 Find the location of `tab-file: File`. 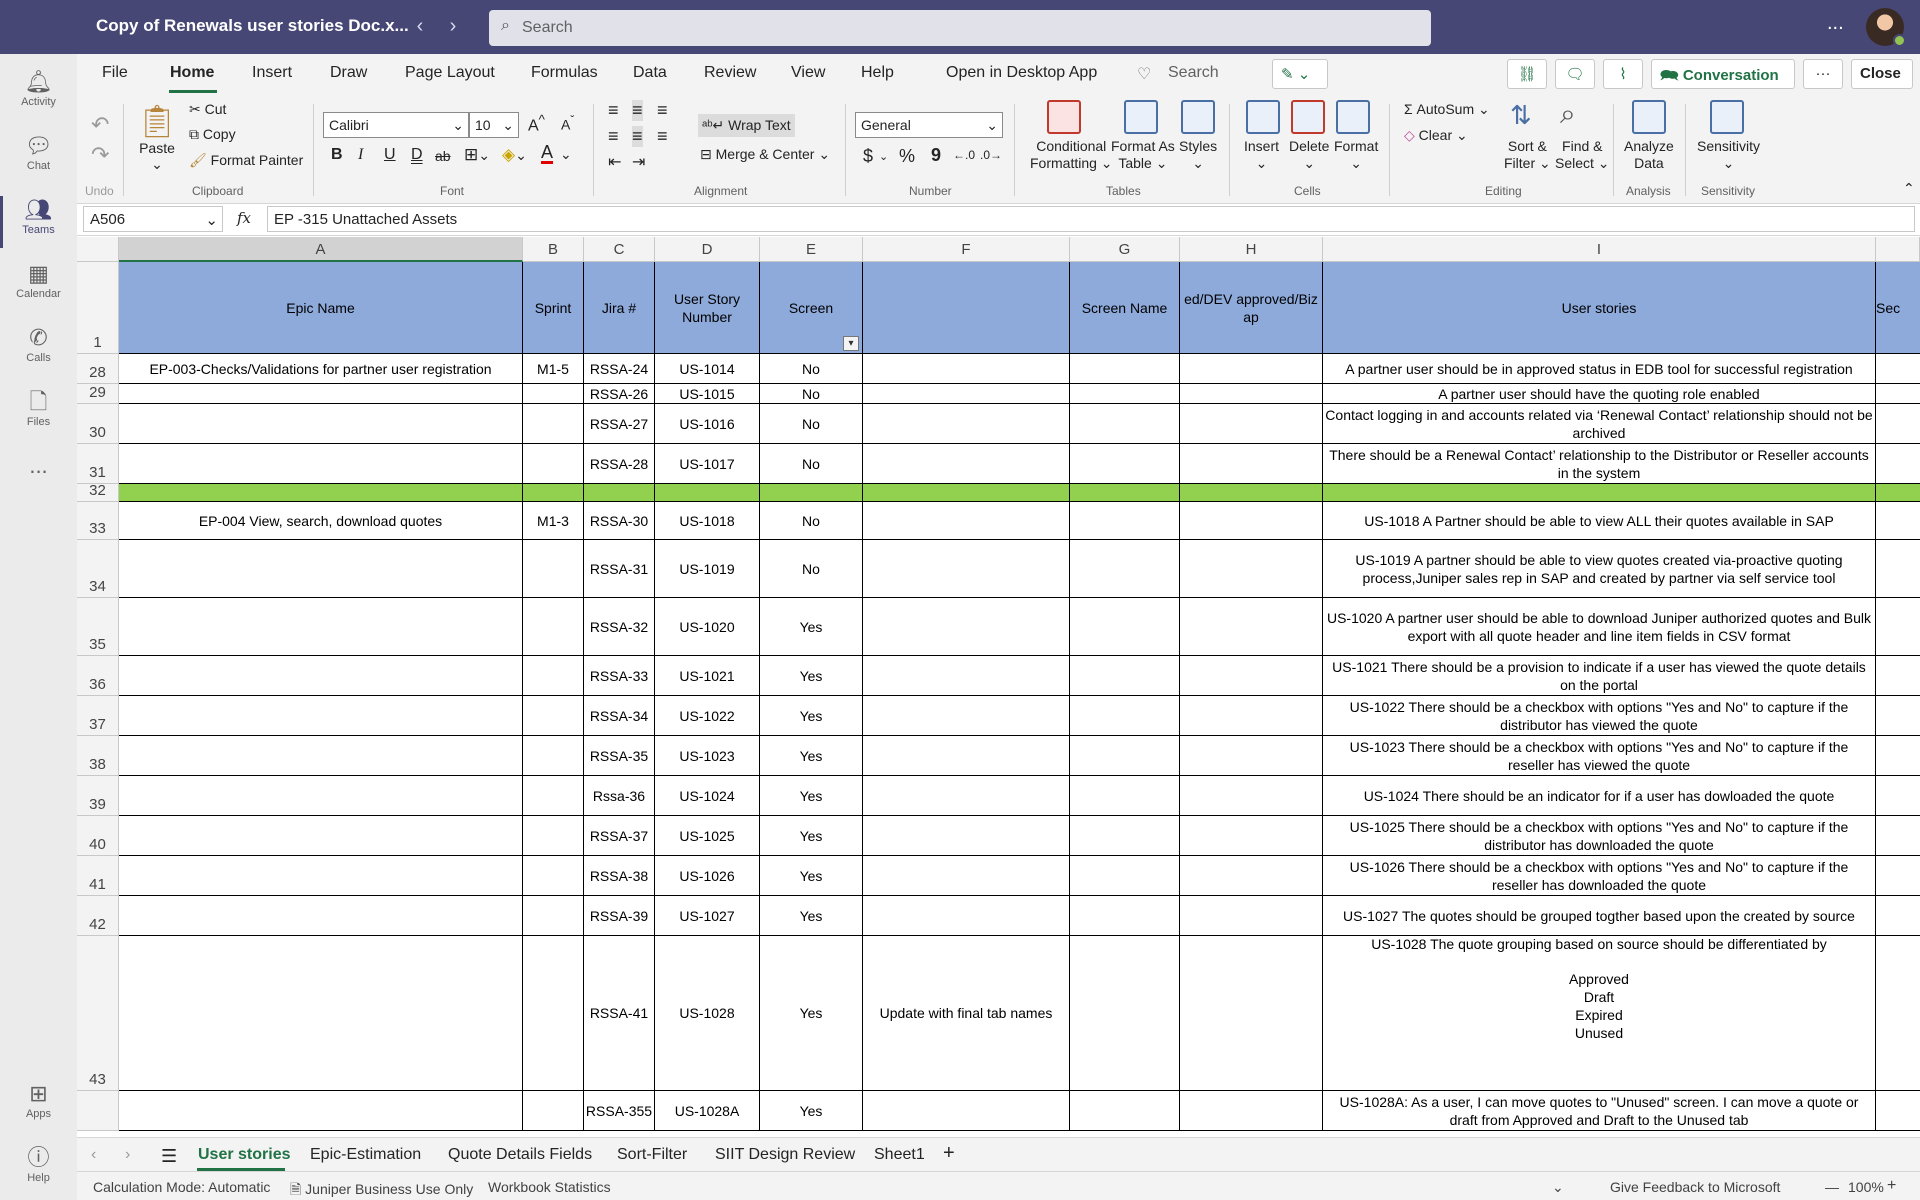

tab-file: File is located at coordinates (115, 73).